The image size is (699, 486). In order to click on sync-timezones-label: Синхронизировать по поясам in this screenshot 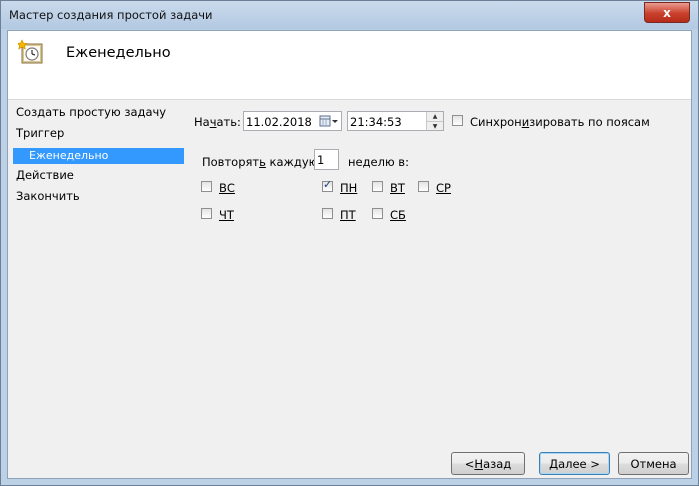, I will do `click(560, 122)`.